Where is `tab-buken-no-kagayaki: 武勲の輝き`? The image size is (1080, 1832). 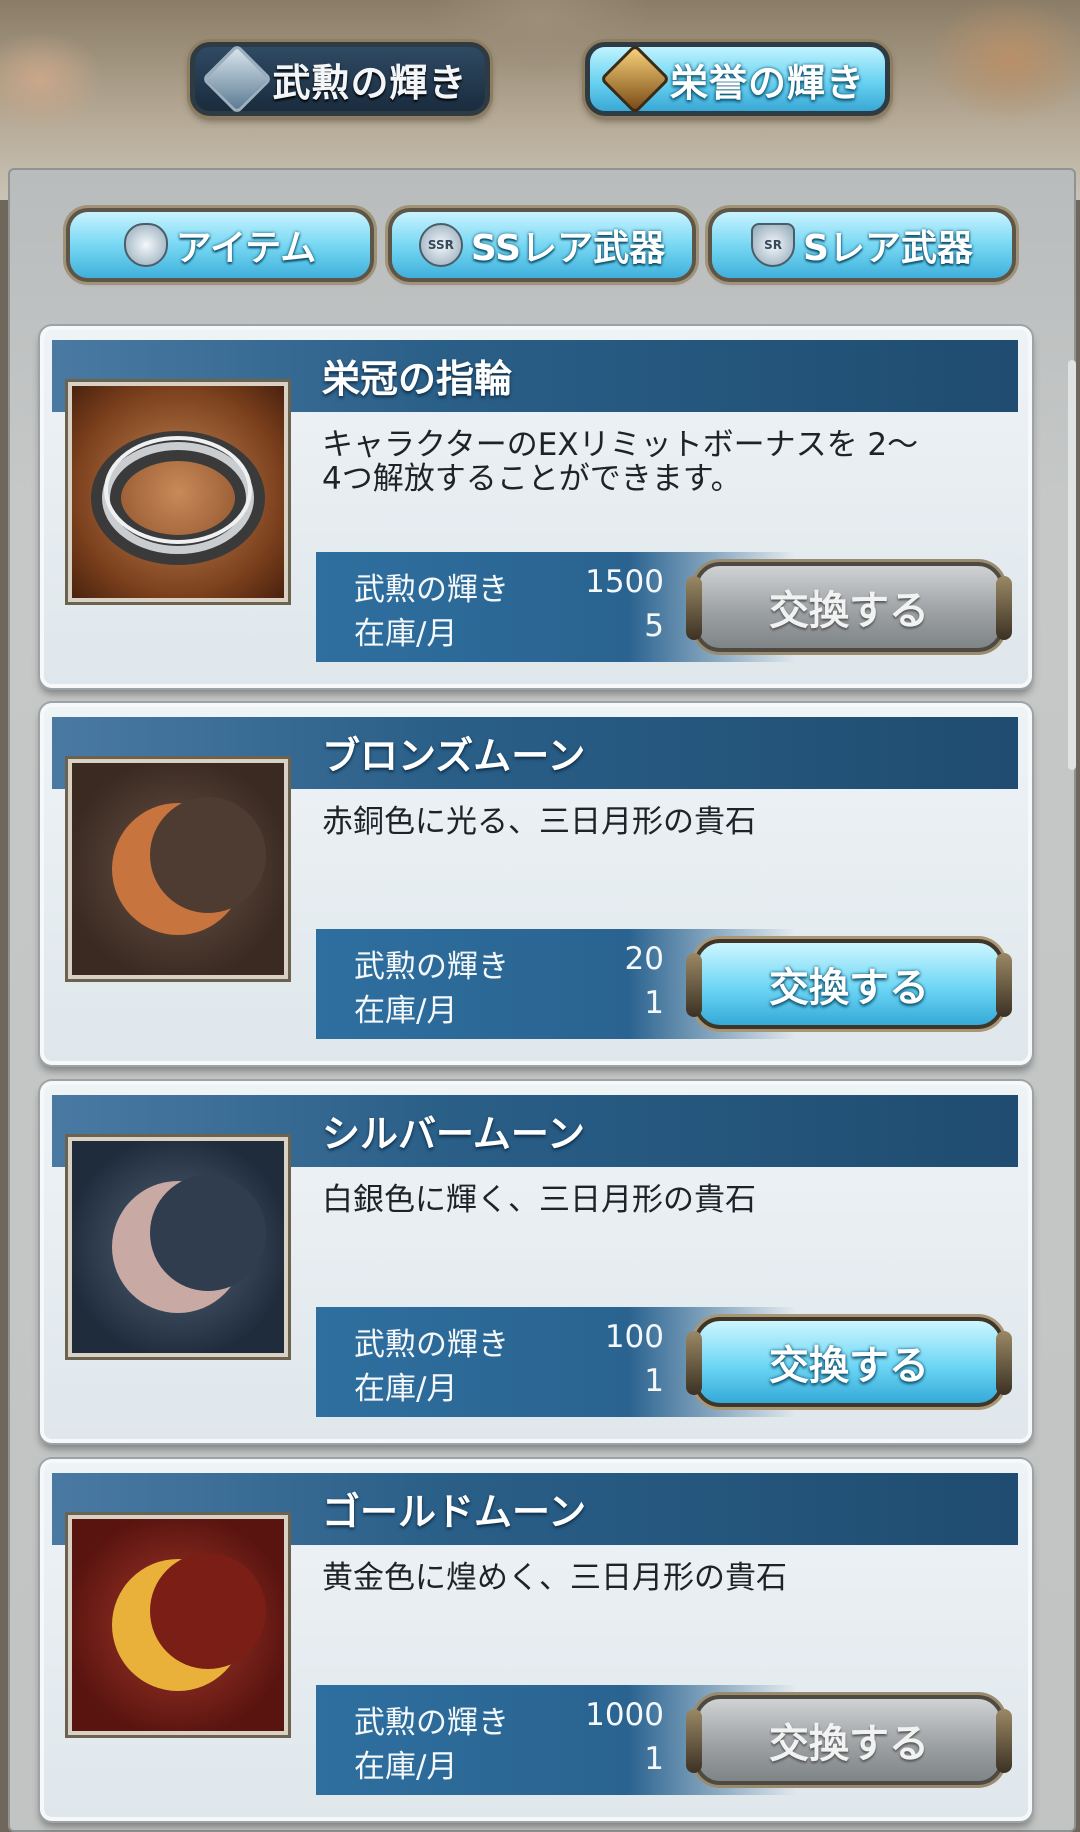
tab-buken-no-kagayaki: 武勲の輝き is located at coordinates (340, 79).